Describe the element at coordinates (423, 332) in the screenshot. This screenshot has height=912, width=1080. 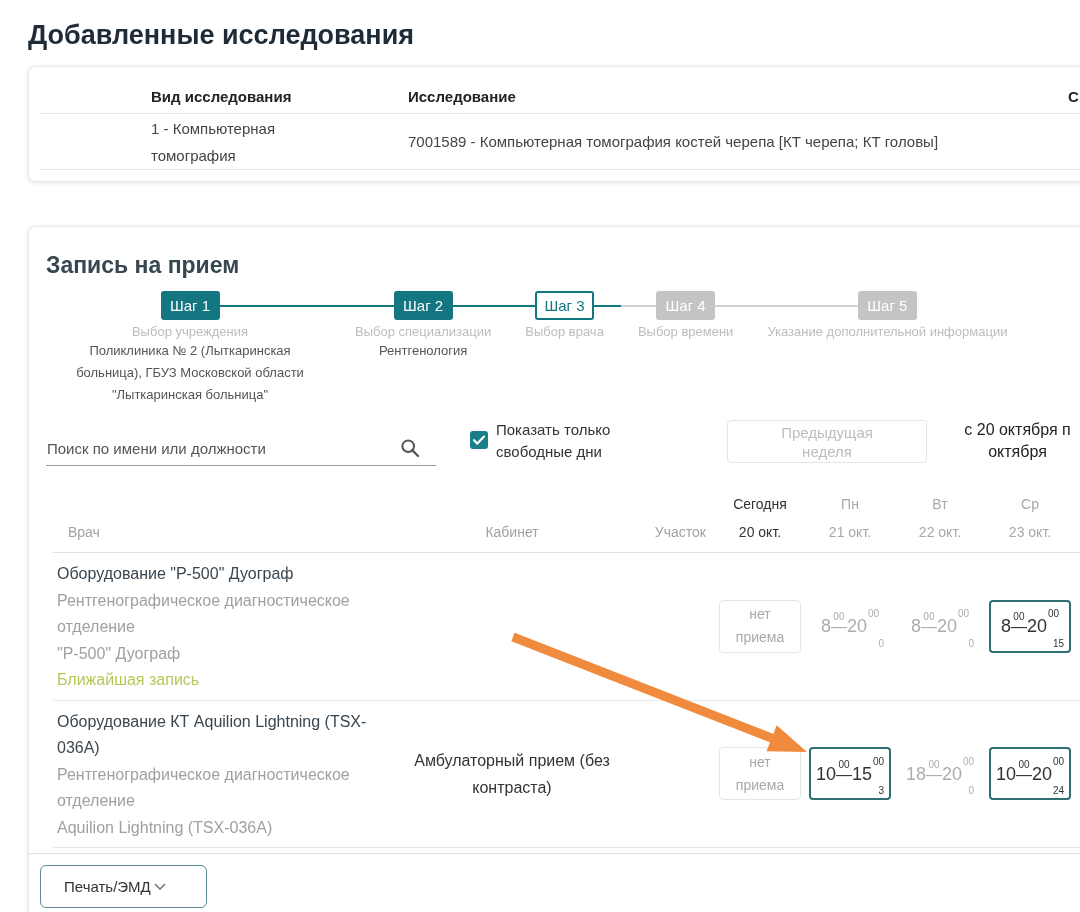
I see `step-caption: Выбор специализации` at that location.